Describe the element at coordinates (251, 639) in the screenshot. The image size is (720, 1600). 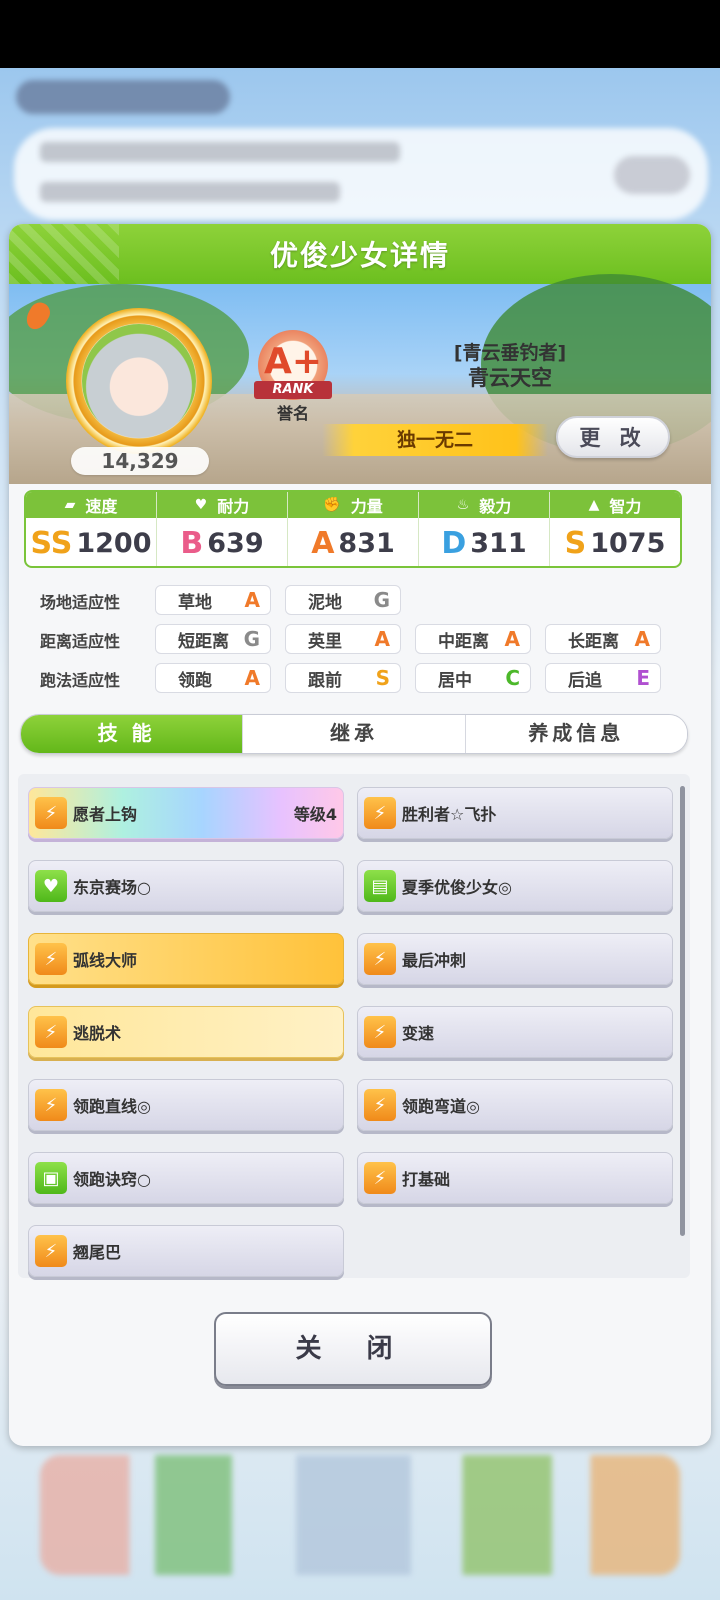
I see `aptitude-grade: G` at that location.